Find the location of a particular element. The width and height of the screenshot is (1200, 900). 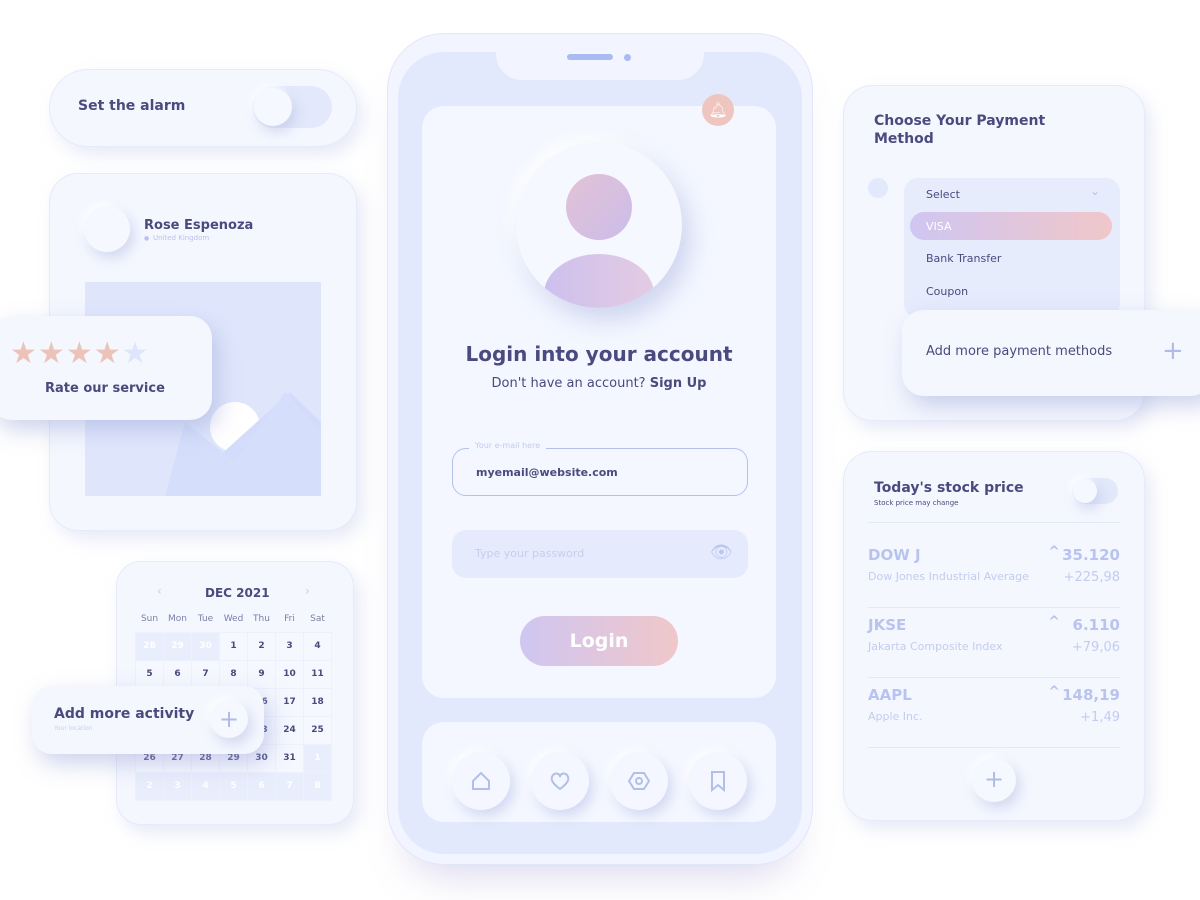

calendar-day: 18 is located at coordinates (317, 702).